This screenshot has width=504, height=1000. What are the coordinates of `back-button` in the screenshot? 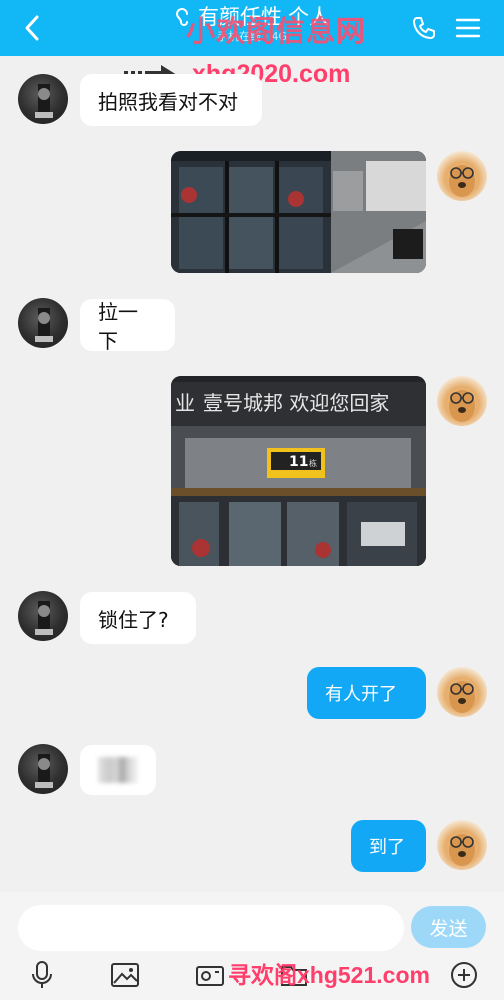 It's located at (32, 28).